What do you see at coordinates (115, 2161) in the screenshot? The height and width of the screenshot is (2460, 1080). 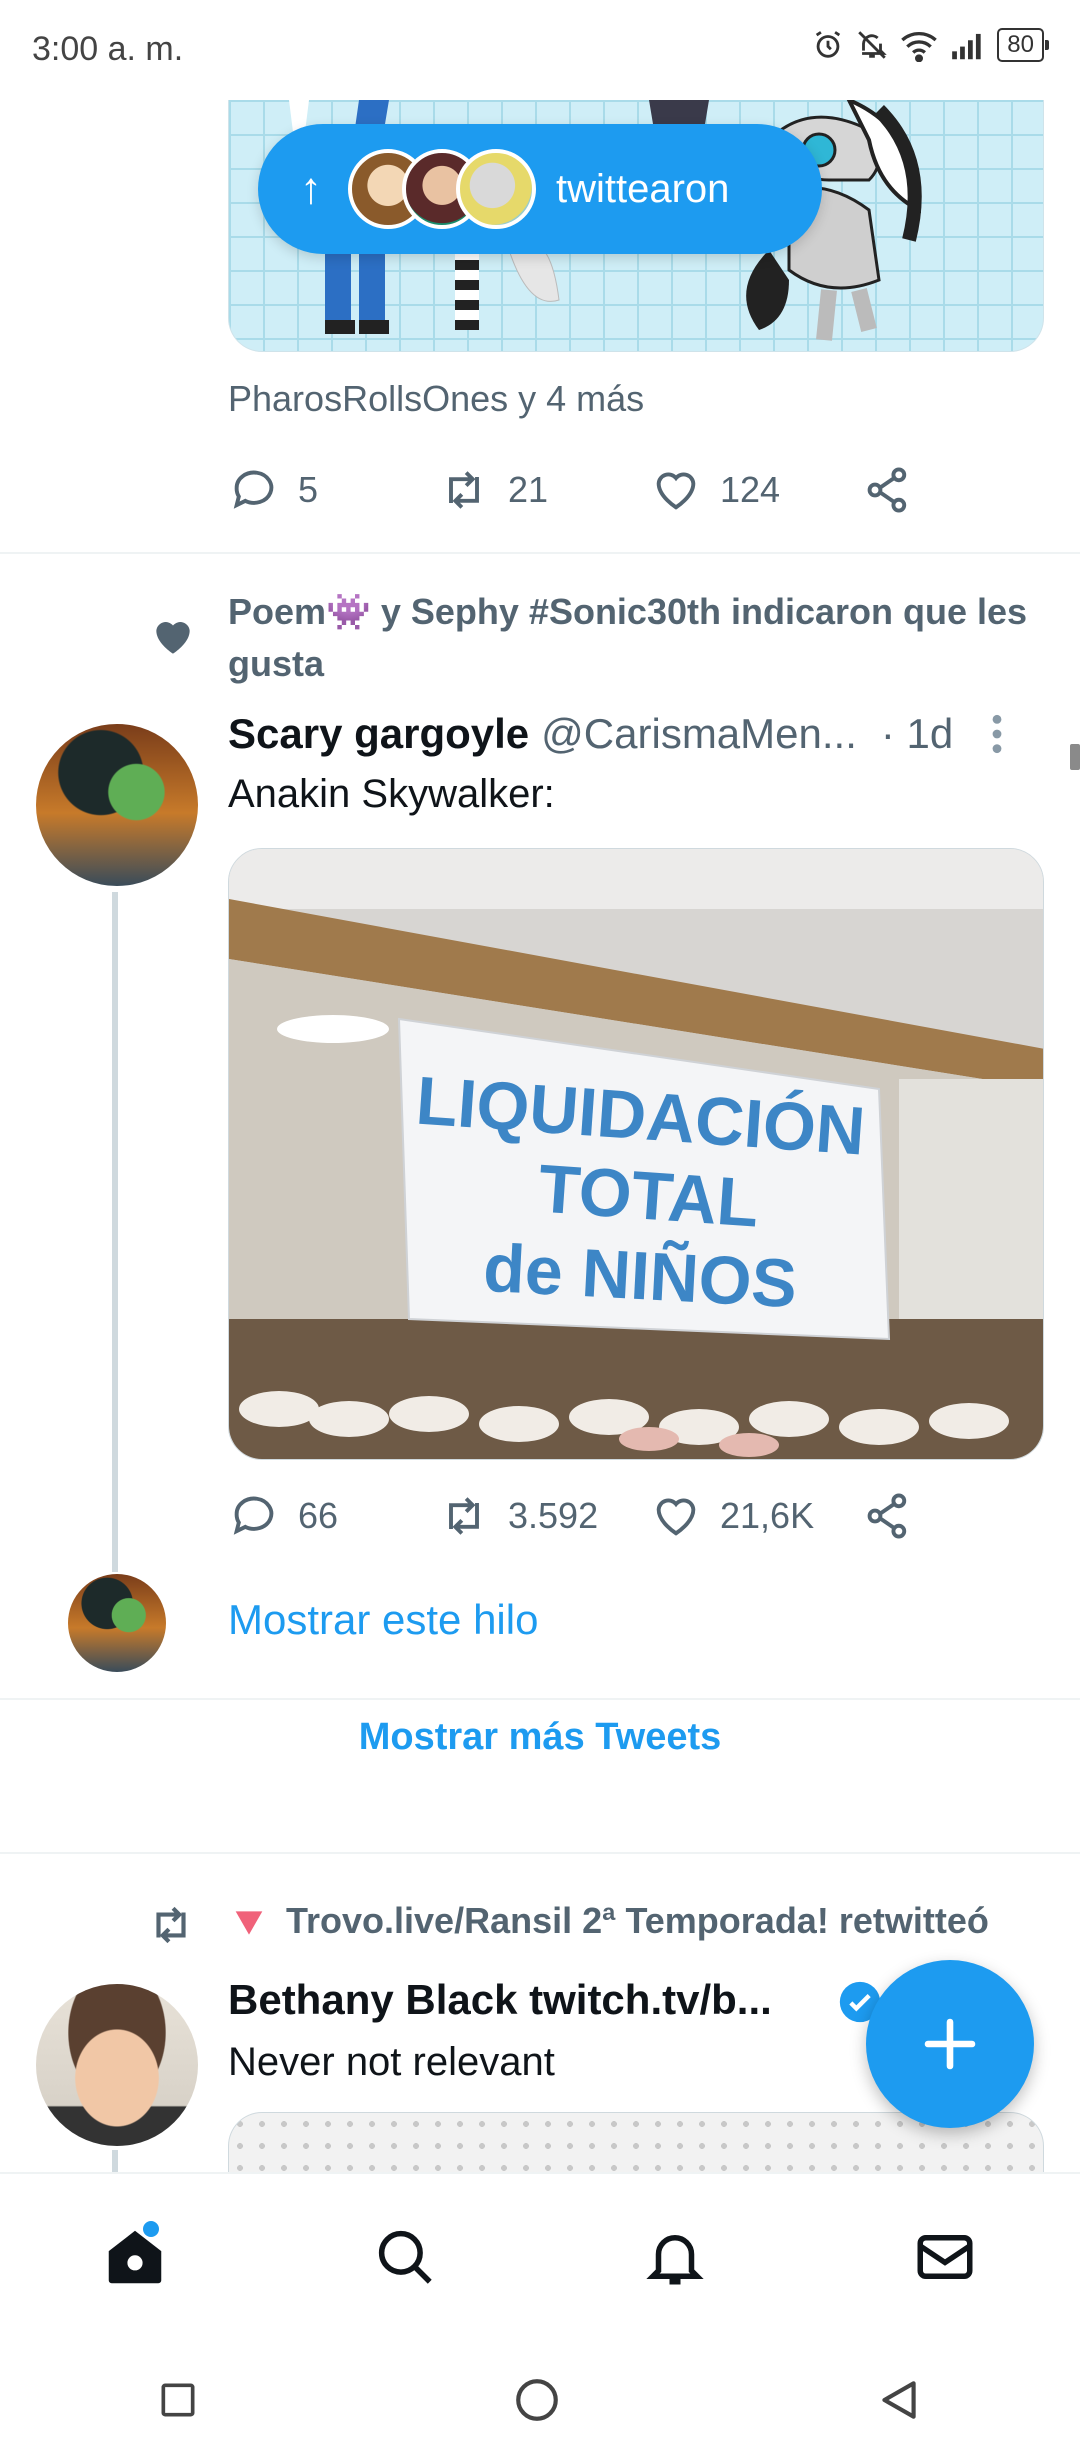 I see `next-thread-line` at bounding box center [115, 2161].